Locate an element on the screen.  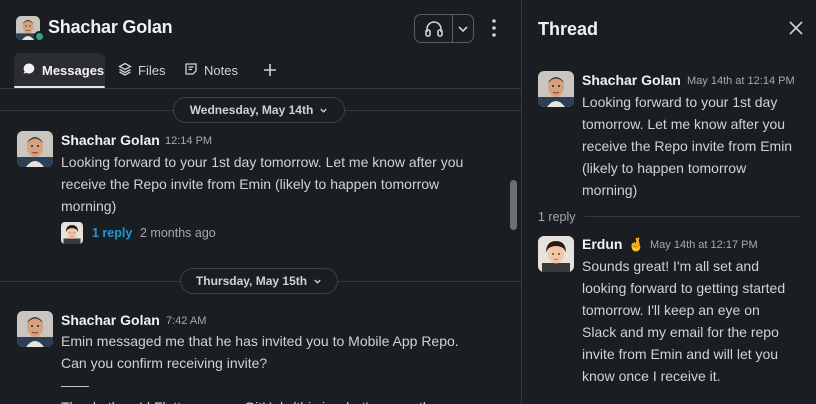
layers-icon is located at coordinates (125, 70).